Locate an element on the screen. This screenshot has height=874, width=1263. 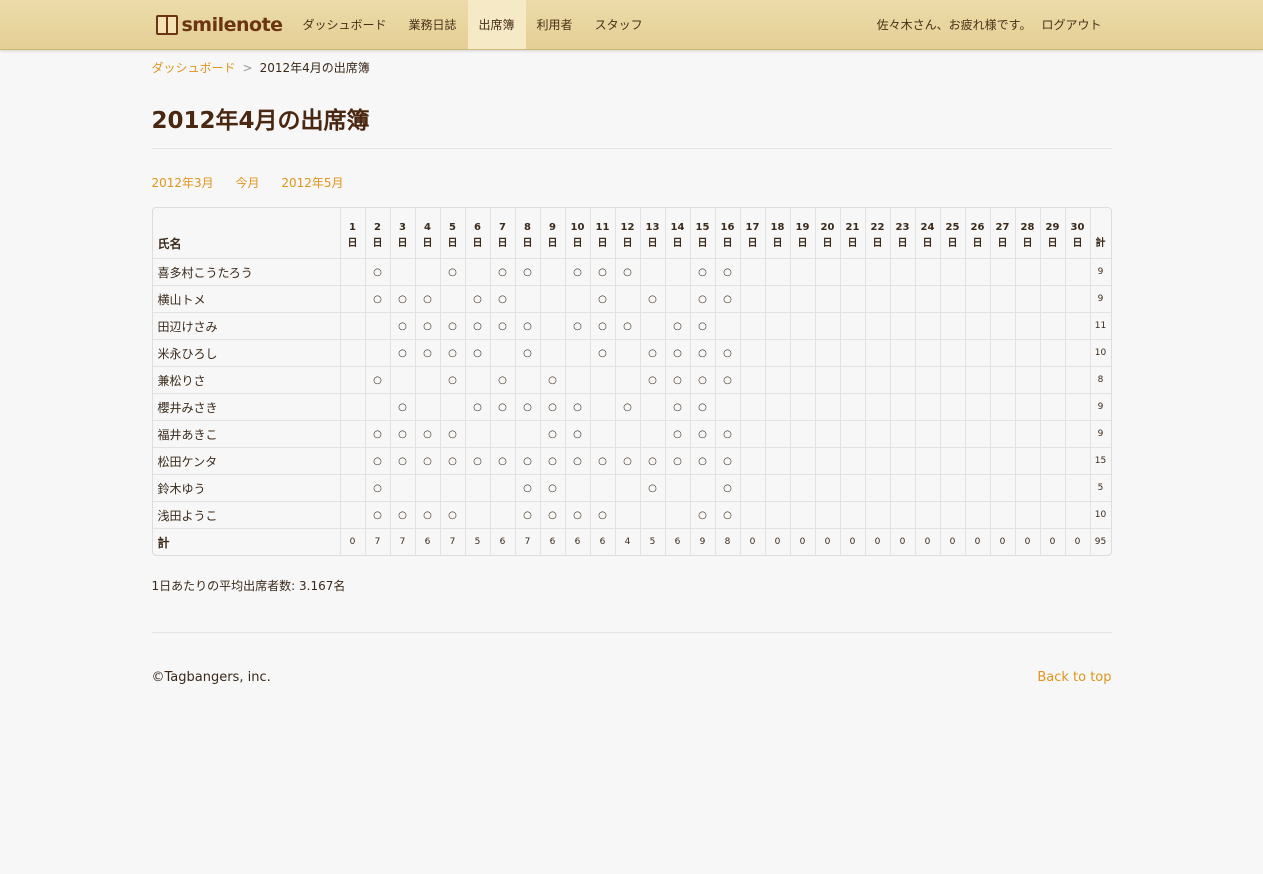
logout-link: ログアウト is located at coordinates (1071, 24).